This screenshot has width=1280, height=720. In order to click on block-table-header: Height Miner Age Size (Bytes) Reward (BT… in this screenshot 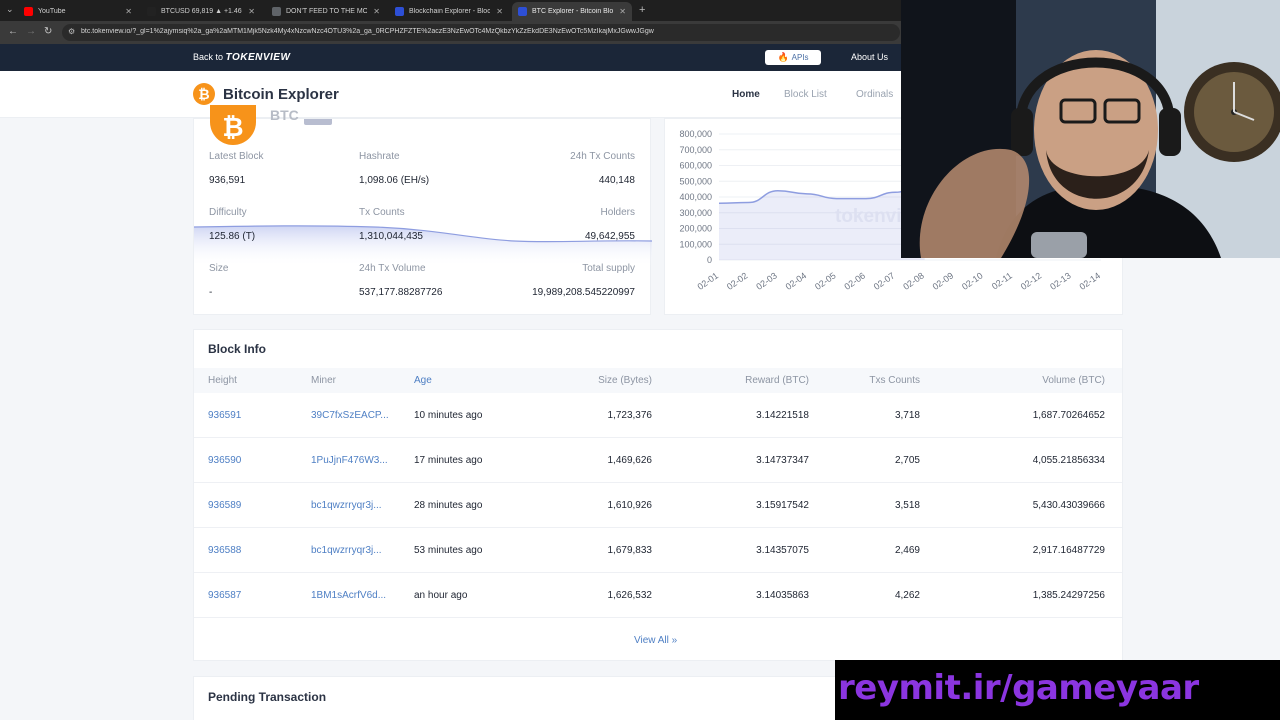, I will do `click(658, 380)`.